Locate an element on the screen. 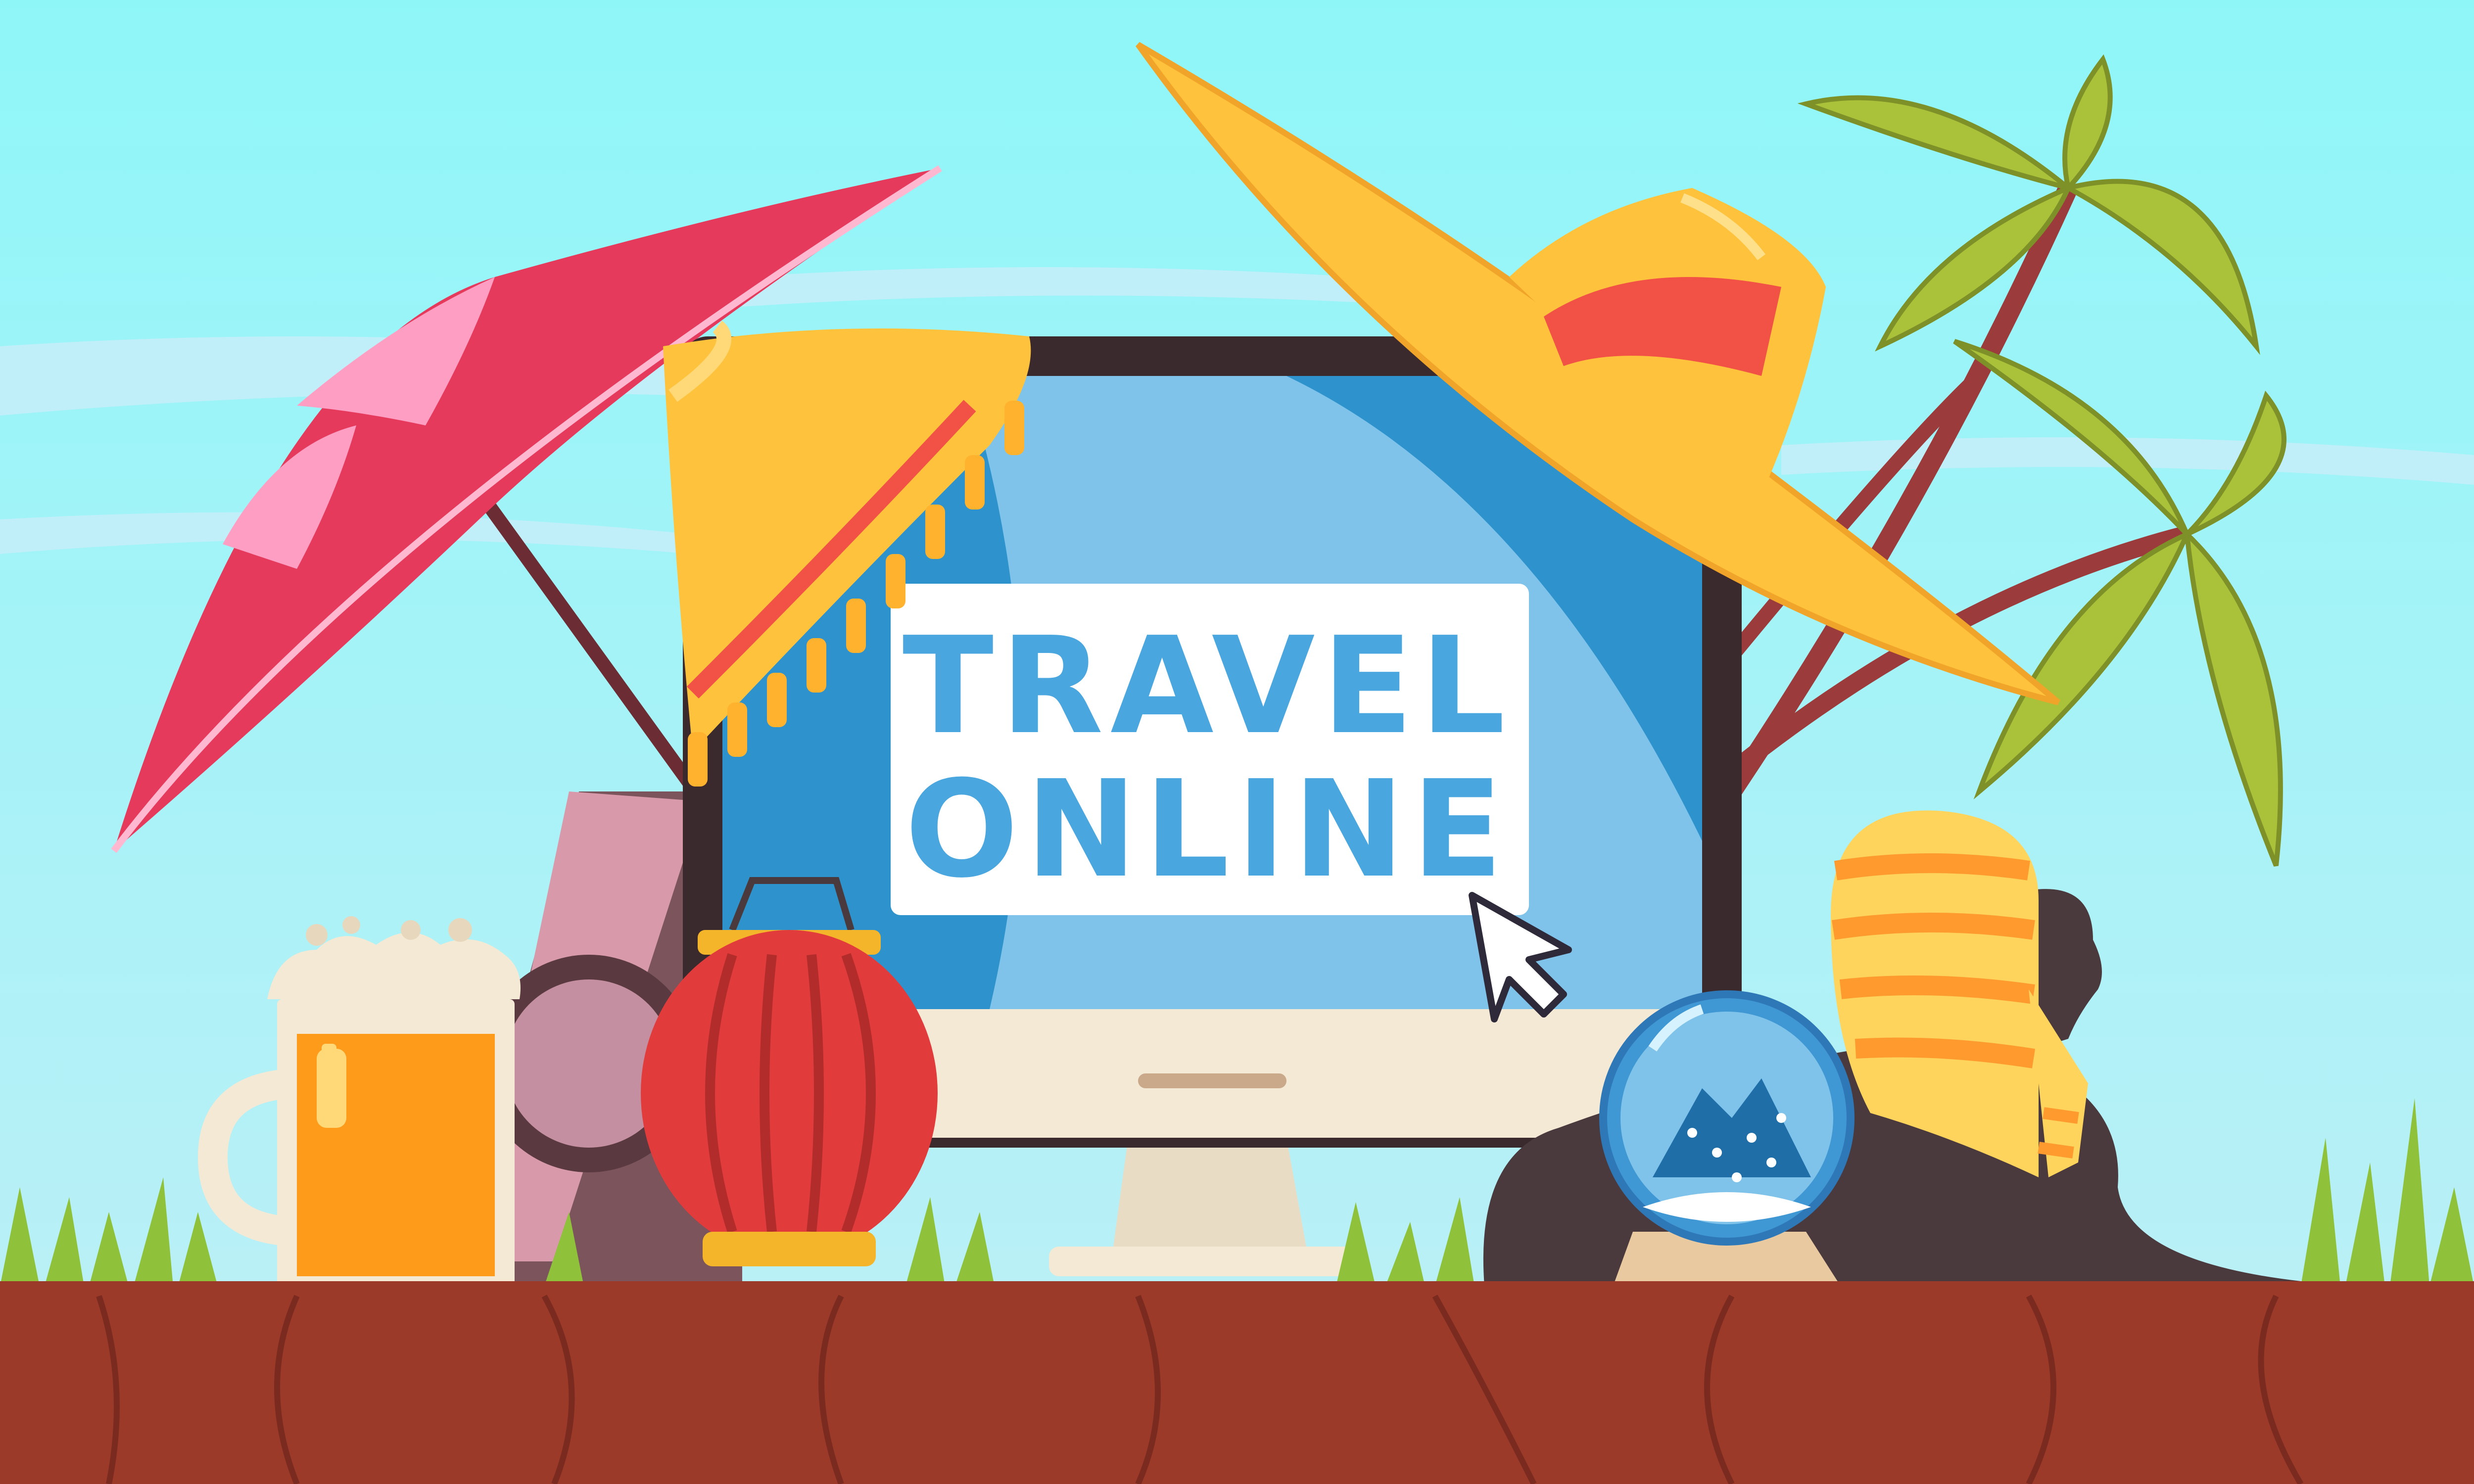 Image resolution: width=2474 pixels, height=1484 pixels. screen-title-line1: TRAVEL is located at coordinates (1208, 686).